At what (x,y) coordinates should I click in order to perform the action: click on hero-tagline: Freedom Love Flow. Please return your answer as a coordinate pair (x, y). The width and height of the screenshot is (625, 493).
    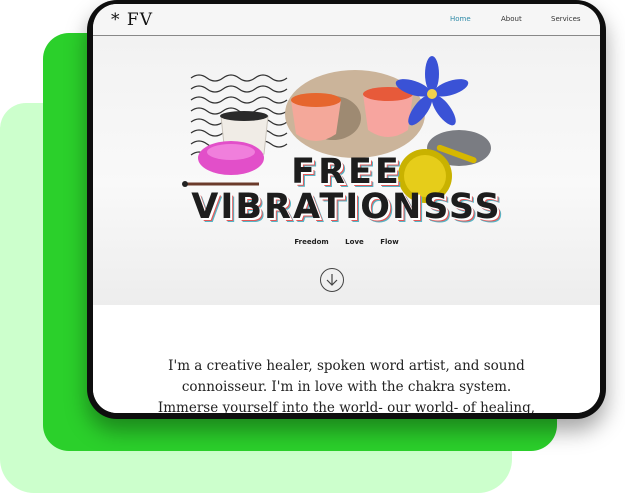
    Looking at the image, I should click on (346, 242).